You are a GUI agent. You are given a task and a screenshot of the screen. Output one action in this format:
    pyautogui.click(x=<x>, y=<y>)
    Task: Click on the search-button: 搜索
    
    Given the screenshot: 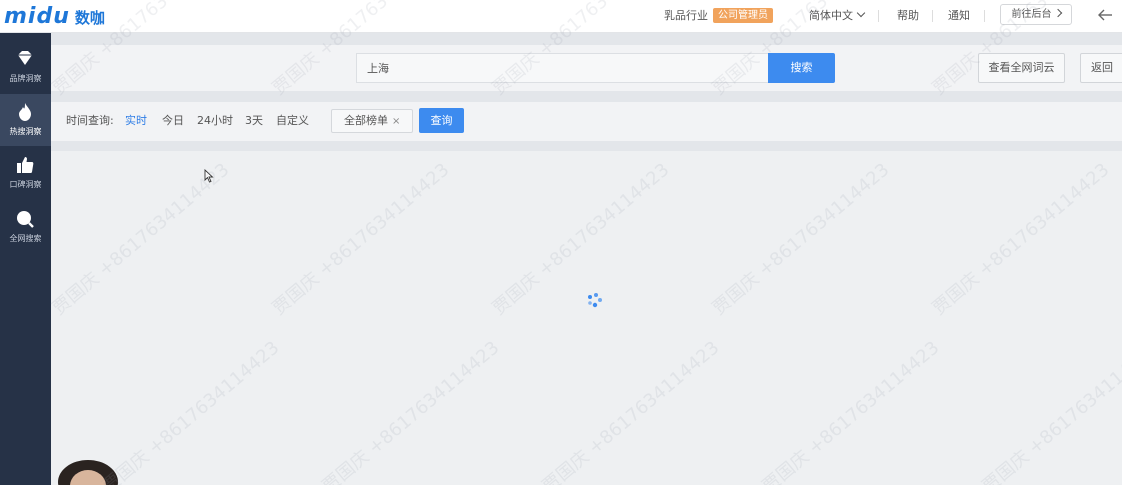 What is the action you would take?
    pyautogui.click(x=801, y=68)
    